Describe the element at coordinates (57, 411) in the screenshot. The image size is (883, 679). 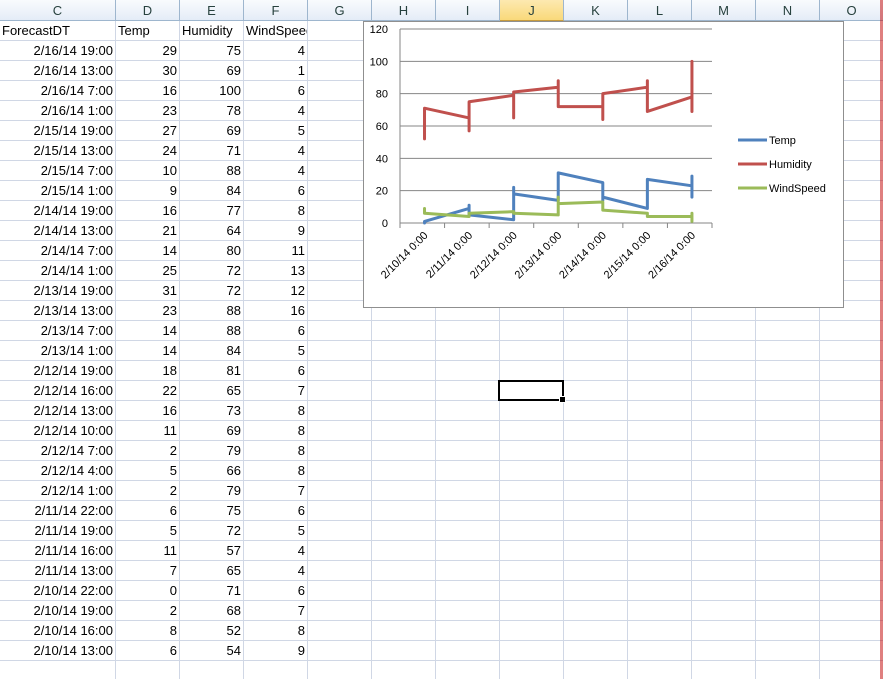
I see `table-cell: 2/12/14 13:00` at that location.